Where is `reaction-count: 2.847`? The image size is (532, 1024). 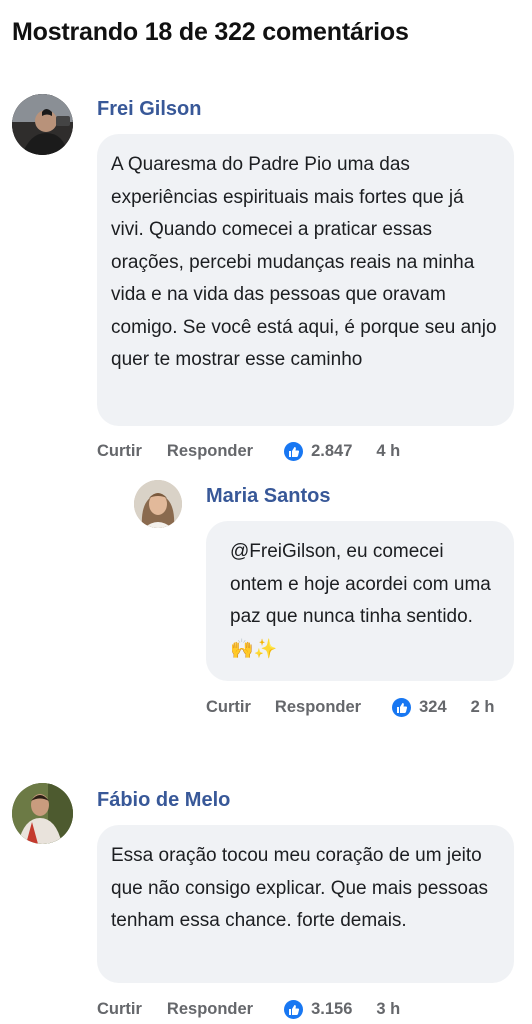 reaction-count: 2.847 is located at coordinates (331, 451).